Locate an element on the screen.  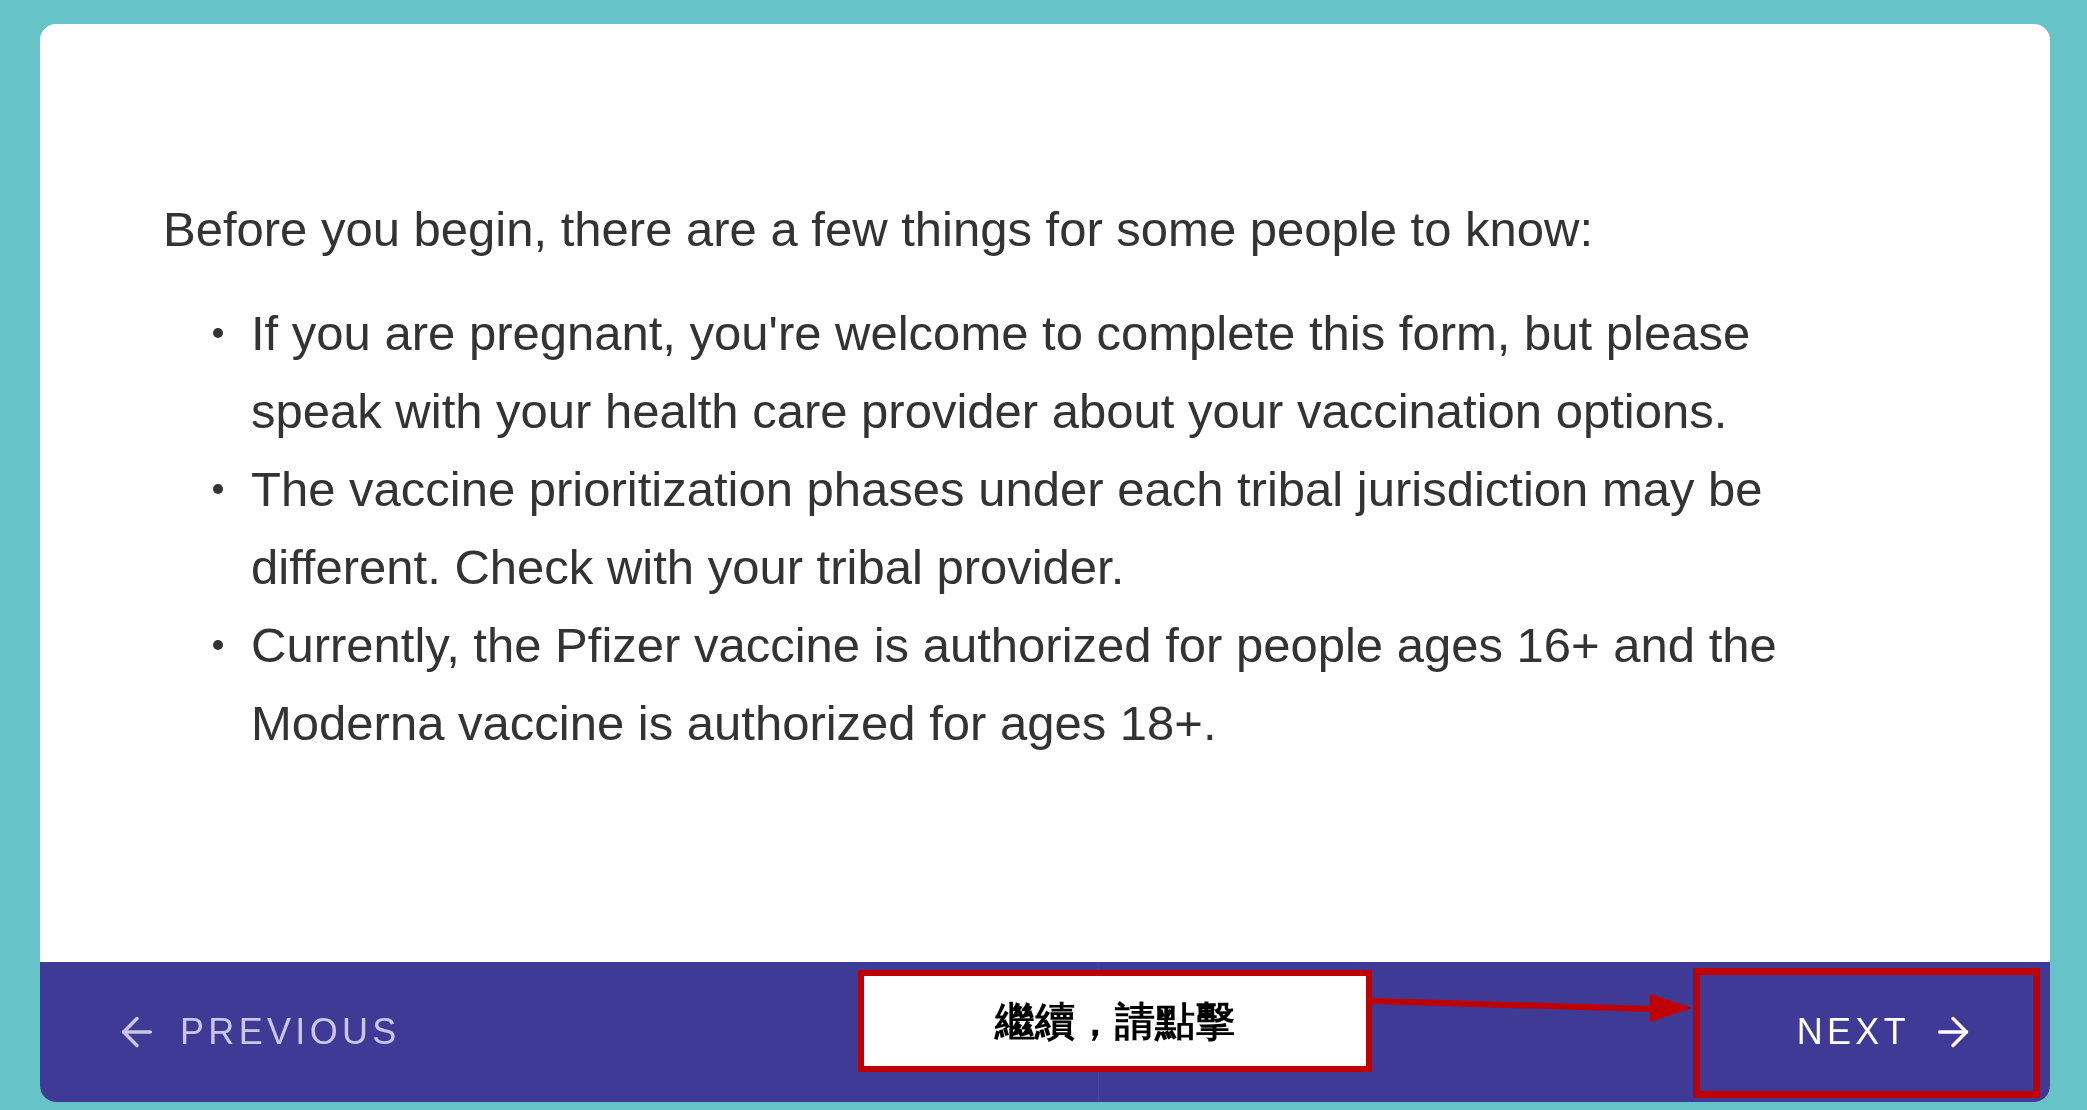
bullet-text: If you are pregnant, you're welcome to complete this form, but please speak with your health care provider about your vaccination options. is located at coordinates (1001, 372).